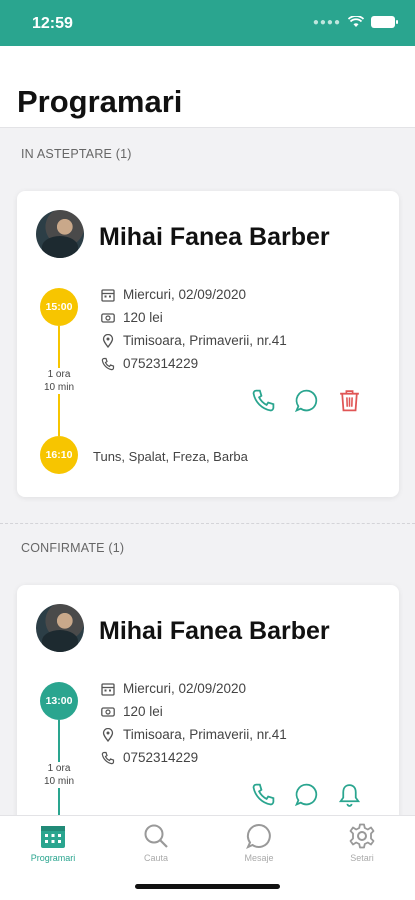 The image size is (415, 900). I want to click on nav-item-setari: Setari, so click(362, 842).